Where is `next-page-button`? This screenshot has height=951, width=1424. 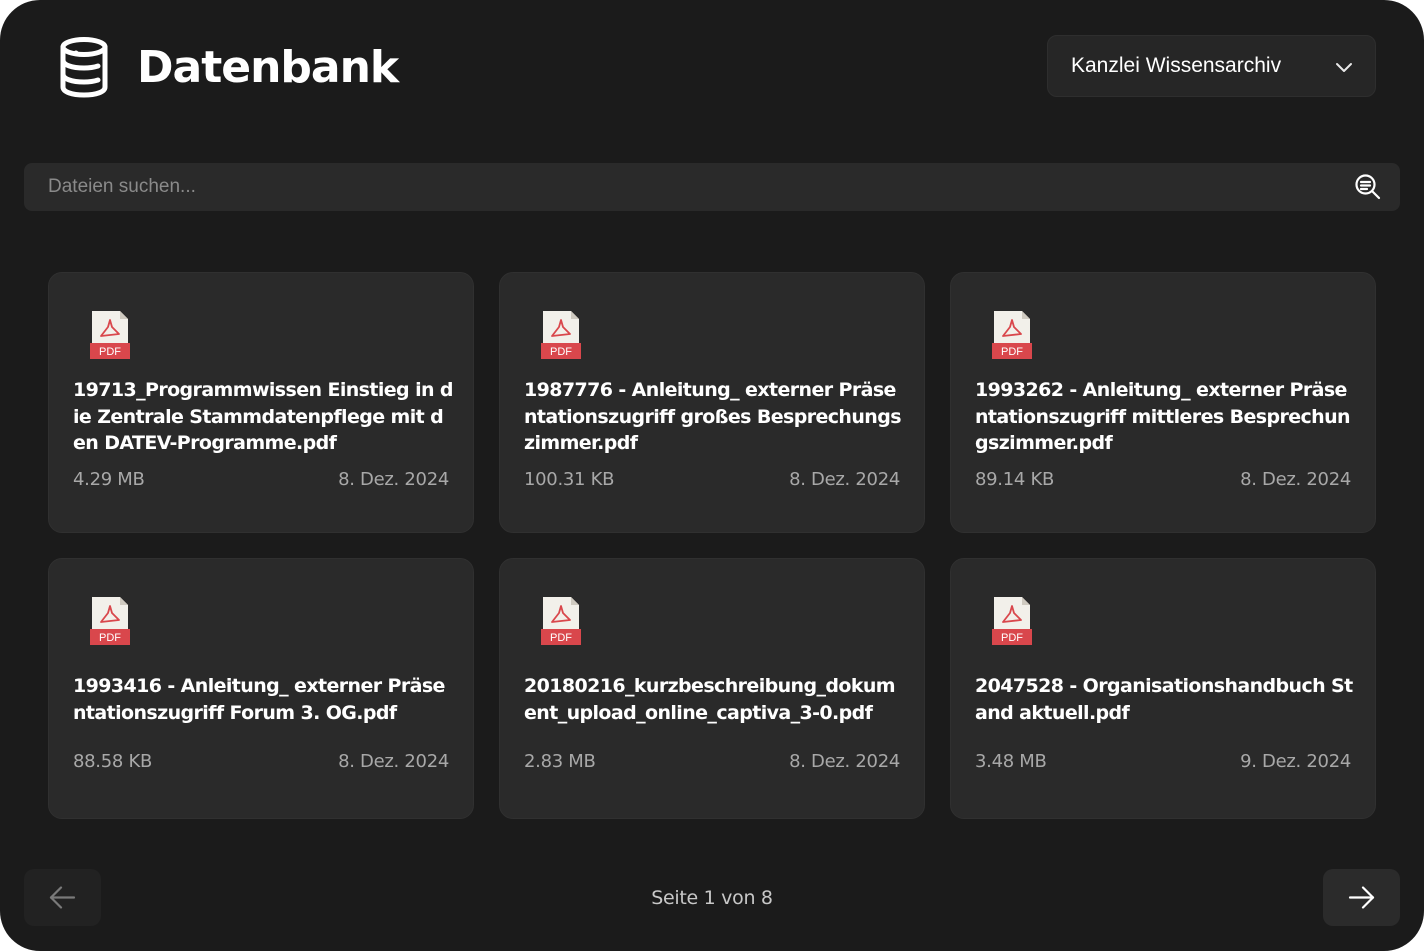 next-page-button is located at coordinates (1361, 897).